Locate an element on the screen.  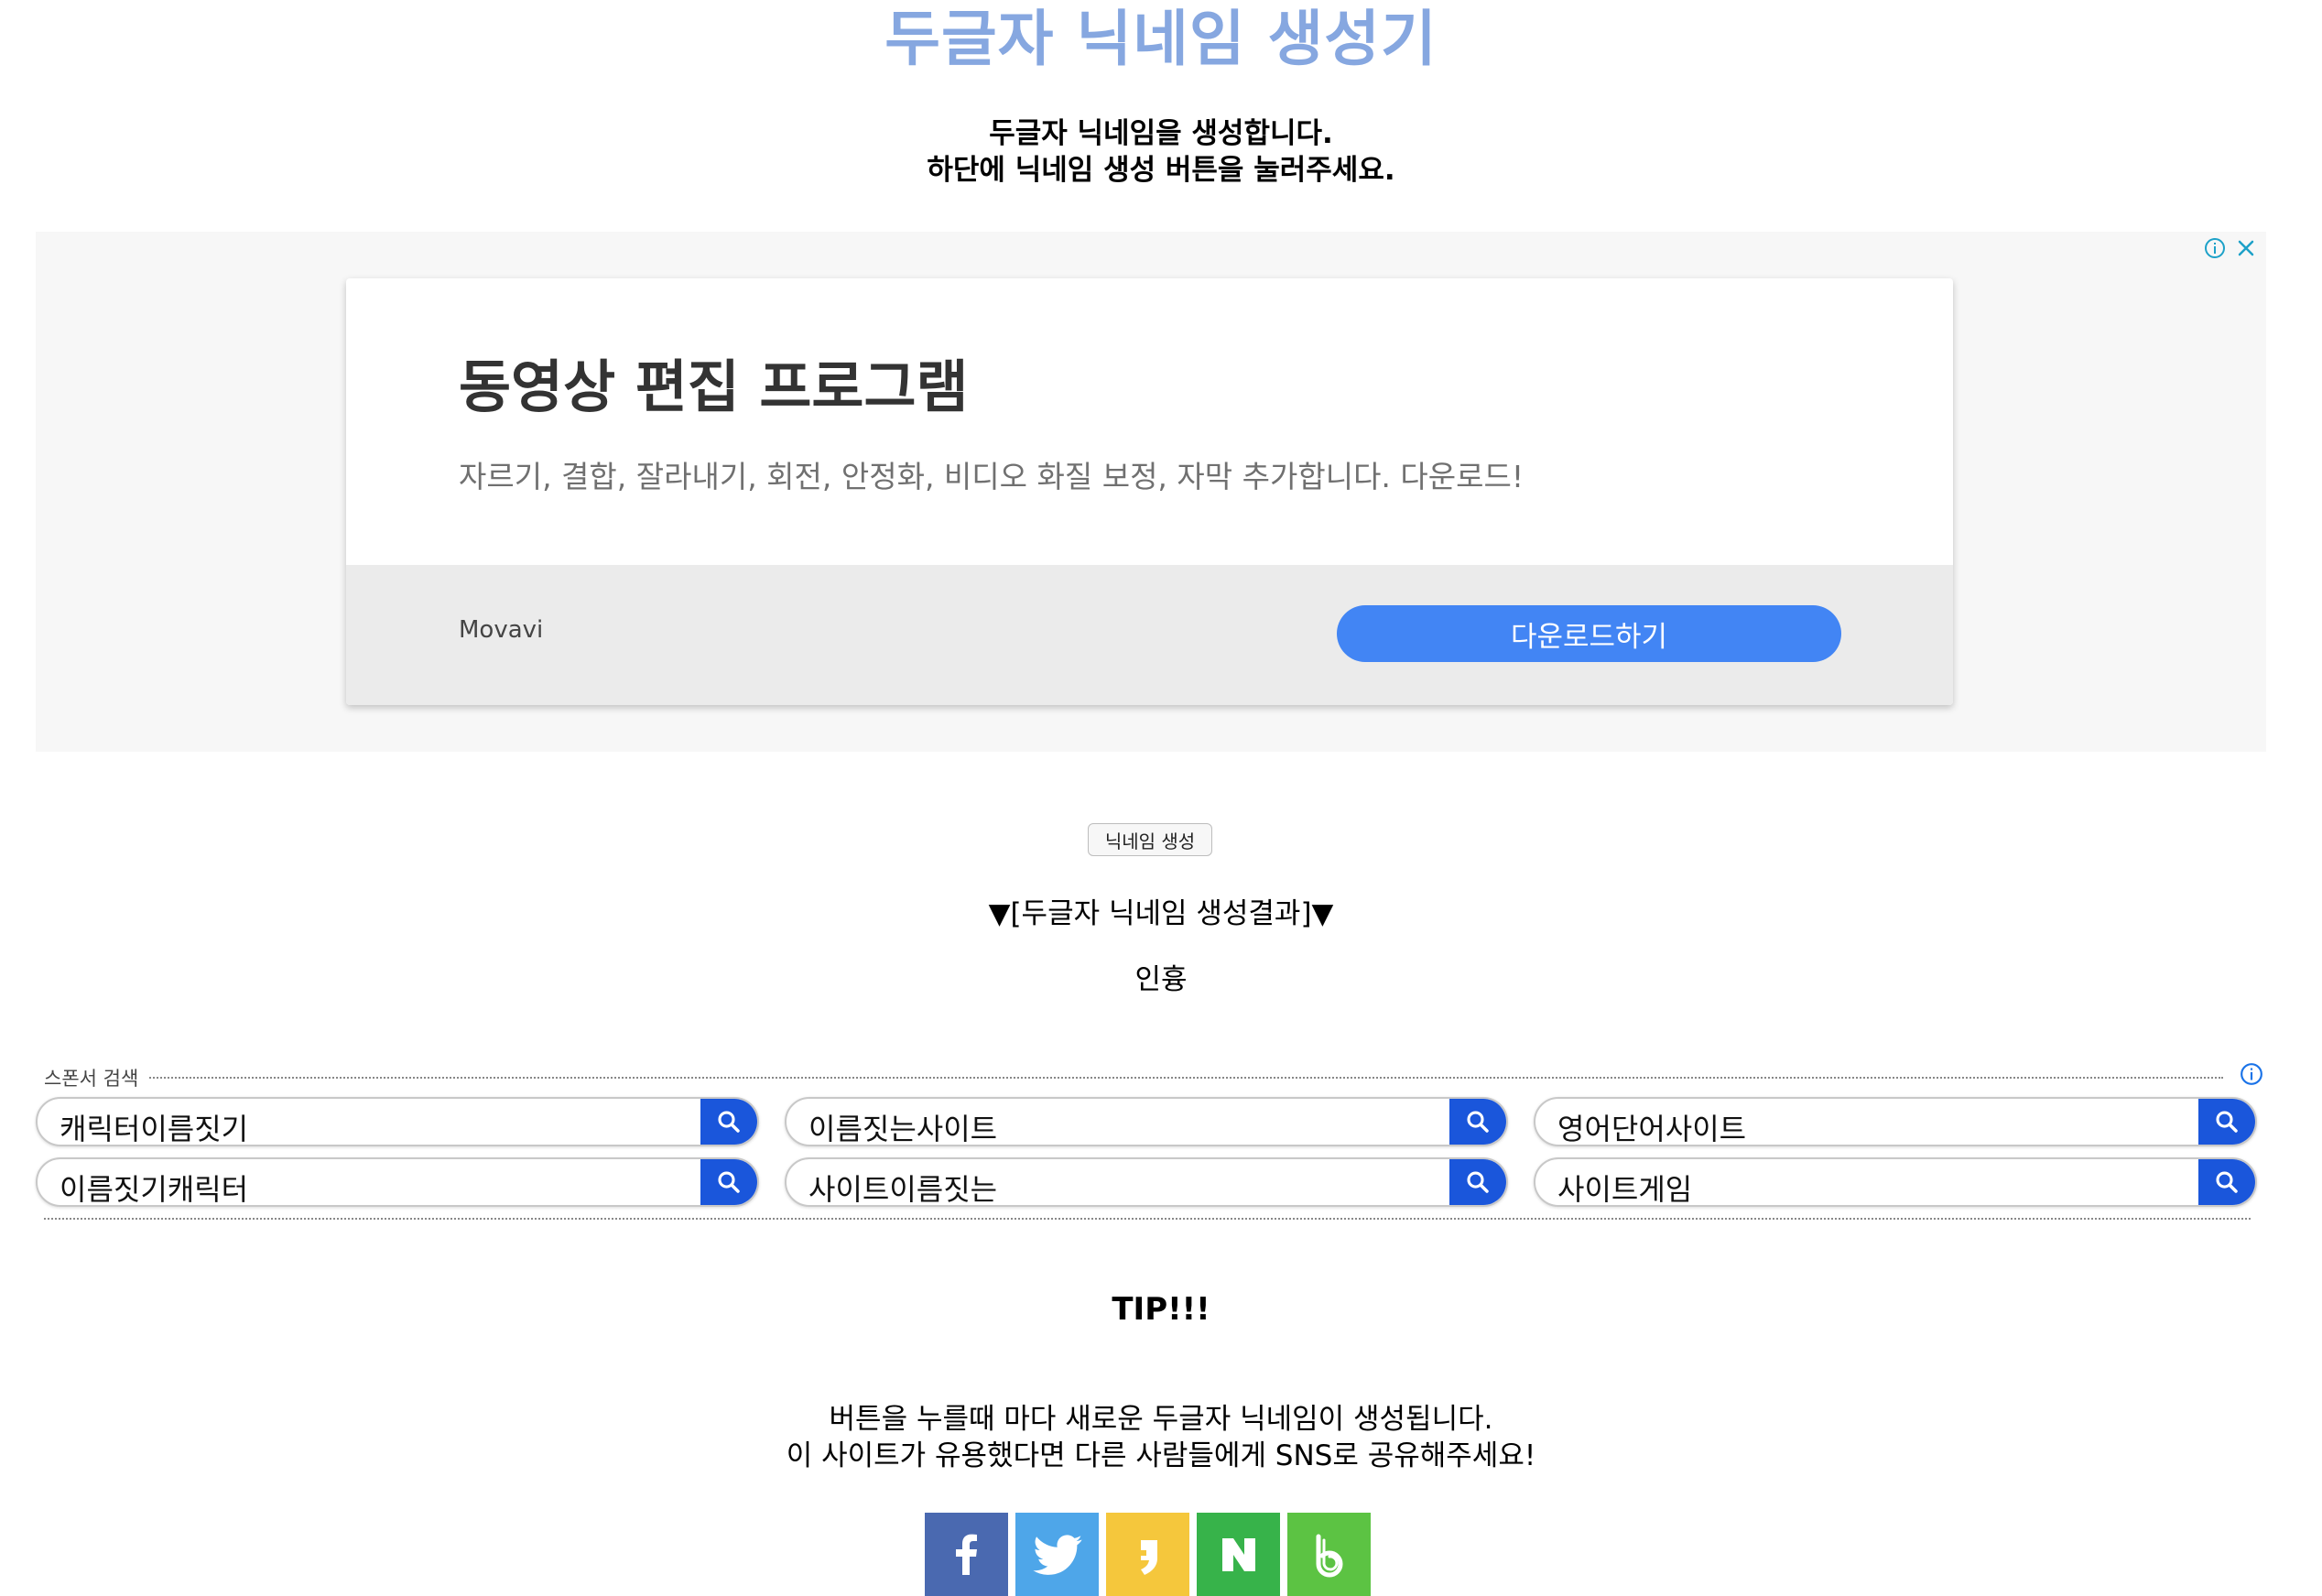
ad-info-icon is located at coordinates (2215, 248).